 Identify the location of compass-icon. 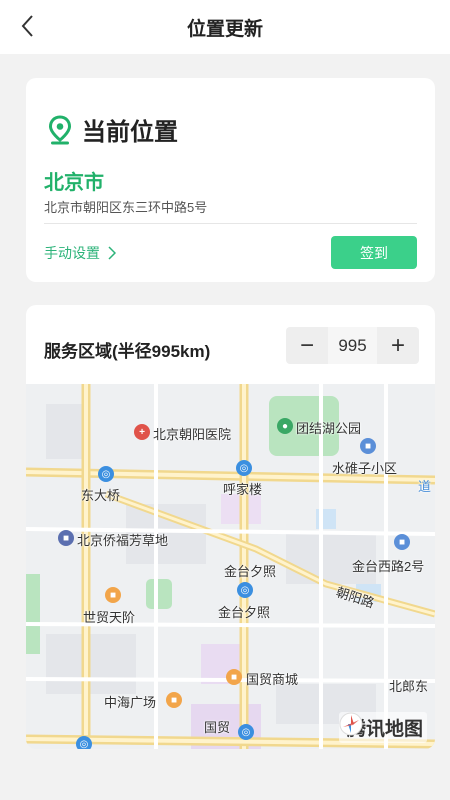
(351, 724).